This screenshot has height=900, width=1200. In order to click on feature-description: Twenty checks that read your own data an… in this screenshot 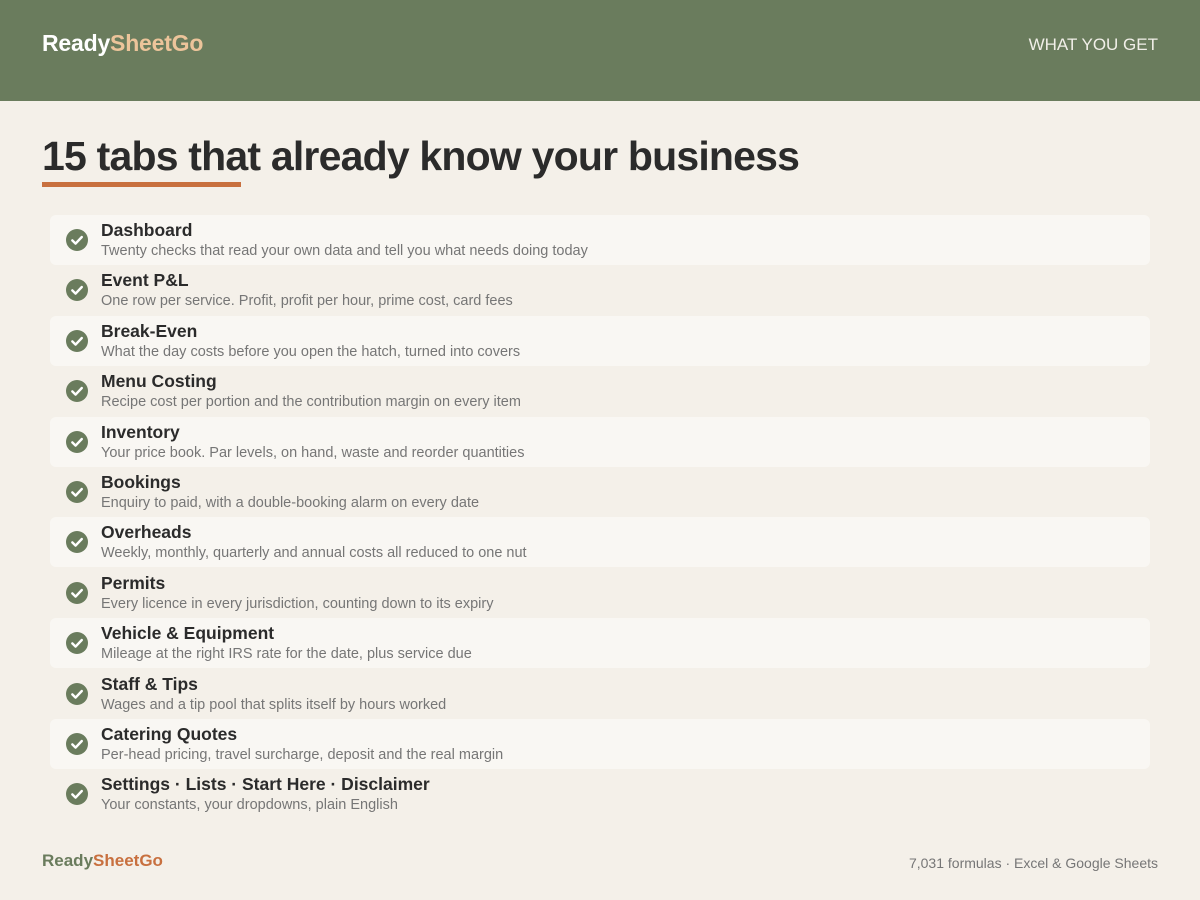, I will do `click(344, 251)`.